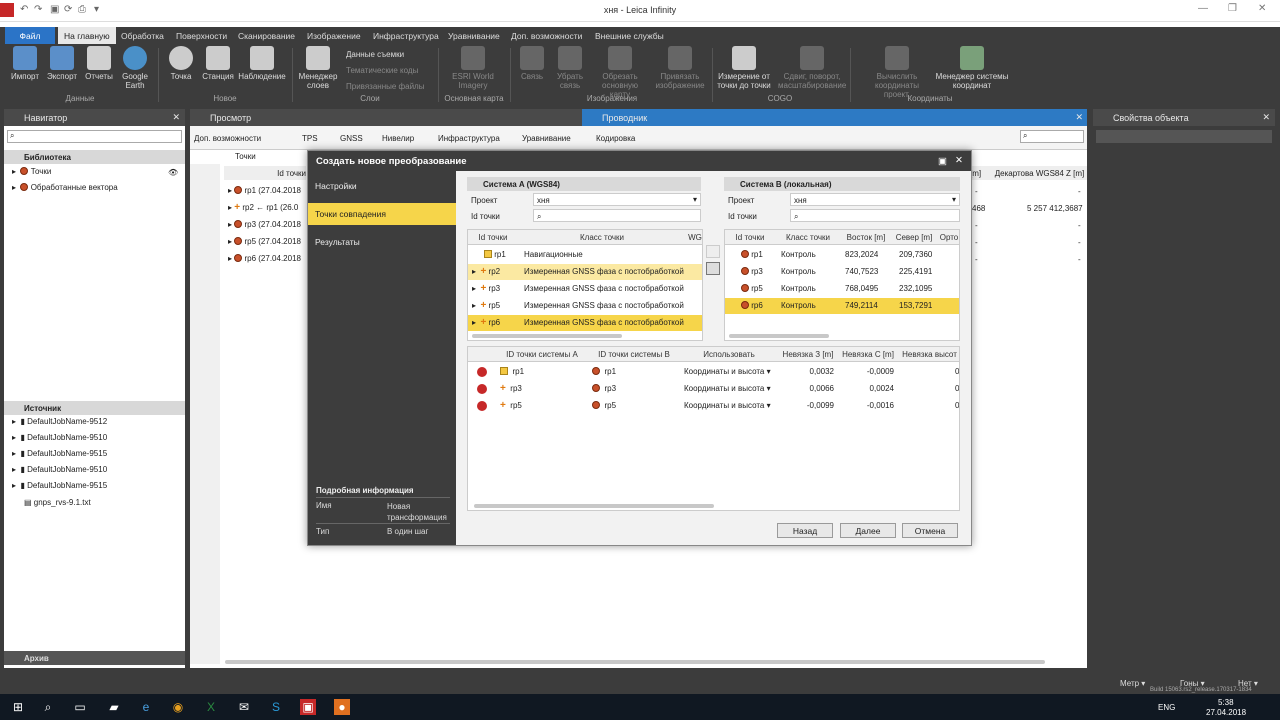 This screenshot has width=1280, height=720. Describe the element at coordinates (694, 237) in the screenshot. I see `col-header: WG` at that location.